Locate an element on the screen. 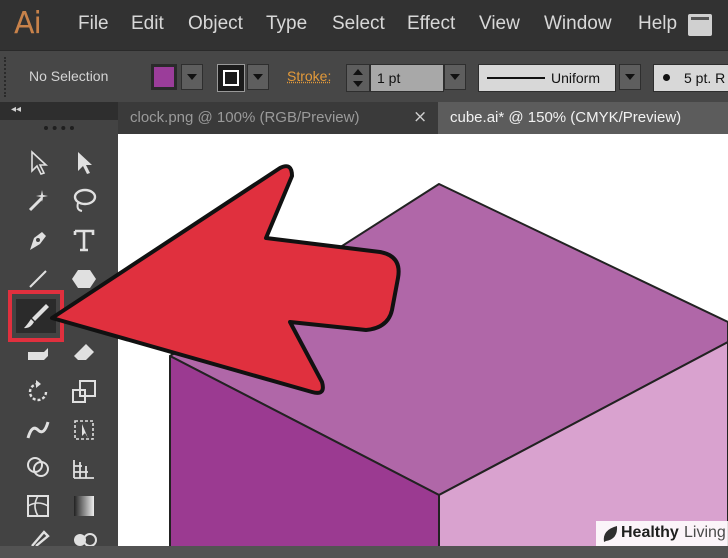 This screenshot has width=728, height=558. stroke-swatch is located at coordinates (231, 78).